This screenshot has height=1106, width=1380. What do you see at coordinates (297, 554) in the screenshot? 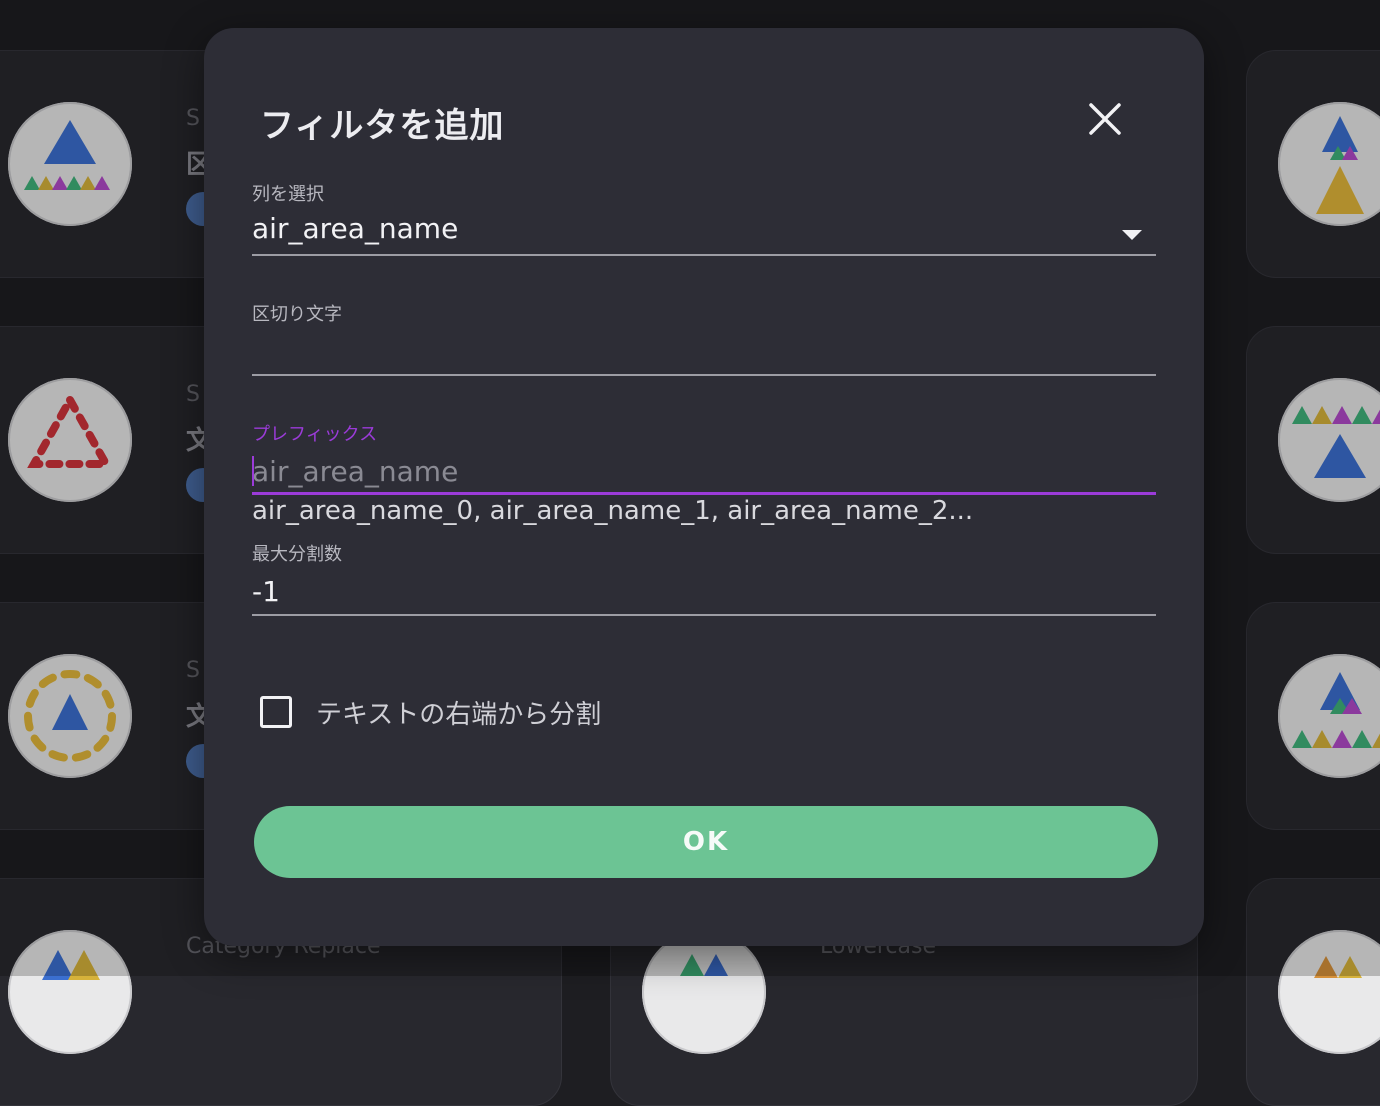
I see `max-split-label: 最大分割数` at bounding box center [297, 554].